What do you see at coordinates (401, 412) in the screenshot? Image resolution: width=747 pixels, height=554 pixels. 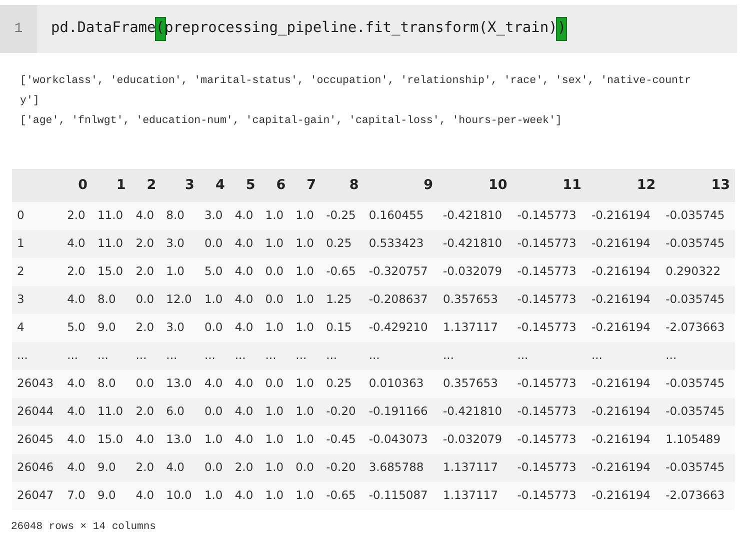 I see `table-cell: -0.191166` at bounding box center [401, 412].